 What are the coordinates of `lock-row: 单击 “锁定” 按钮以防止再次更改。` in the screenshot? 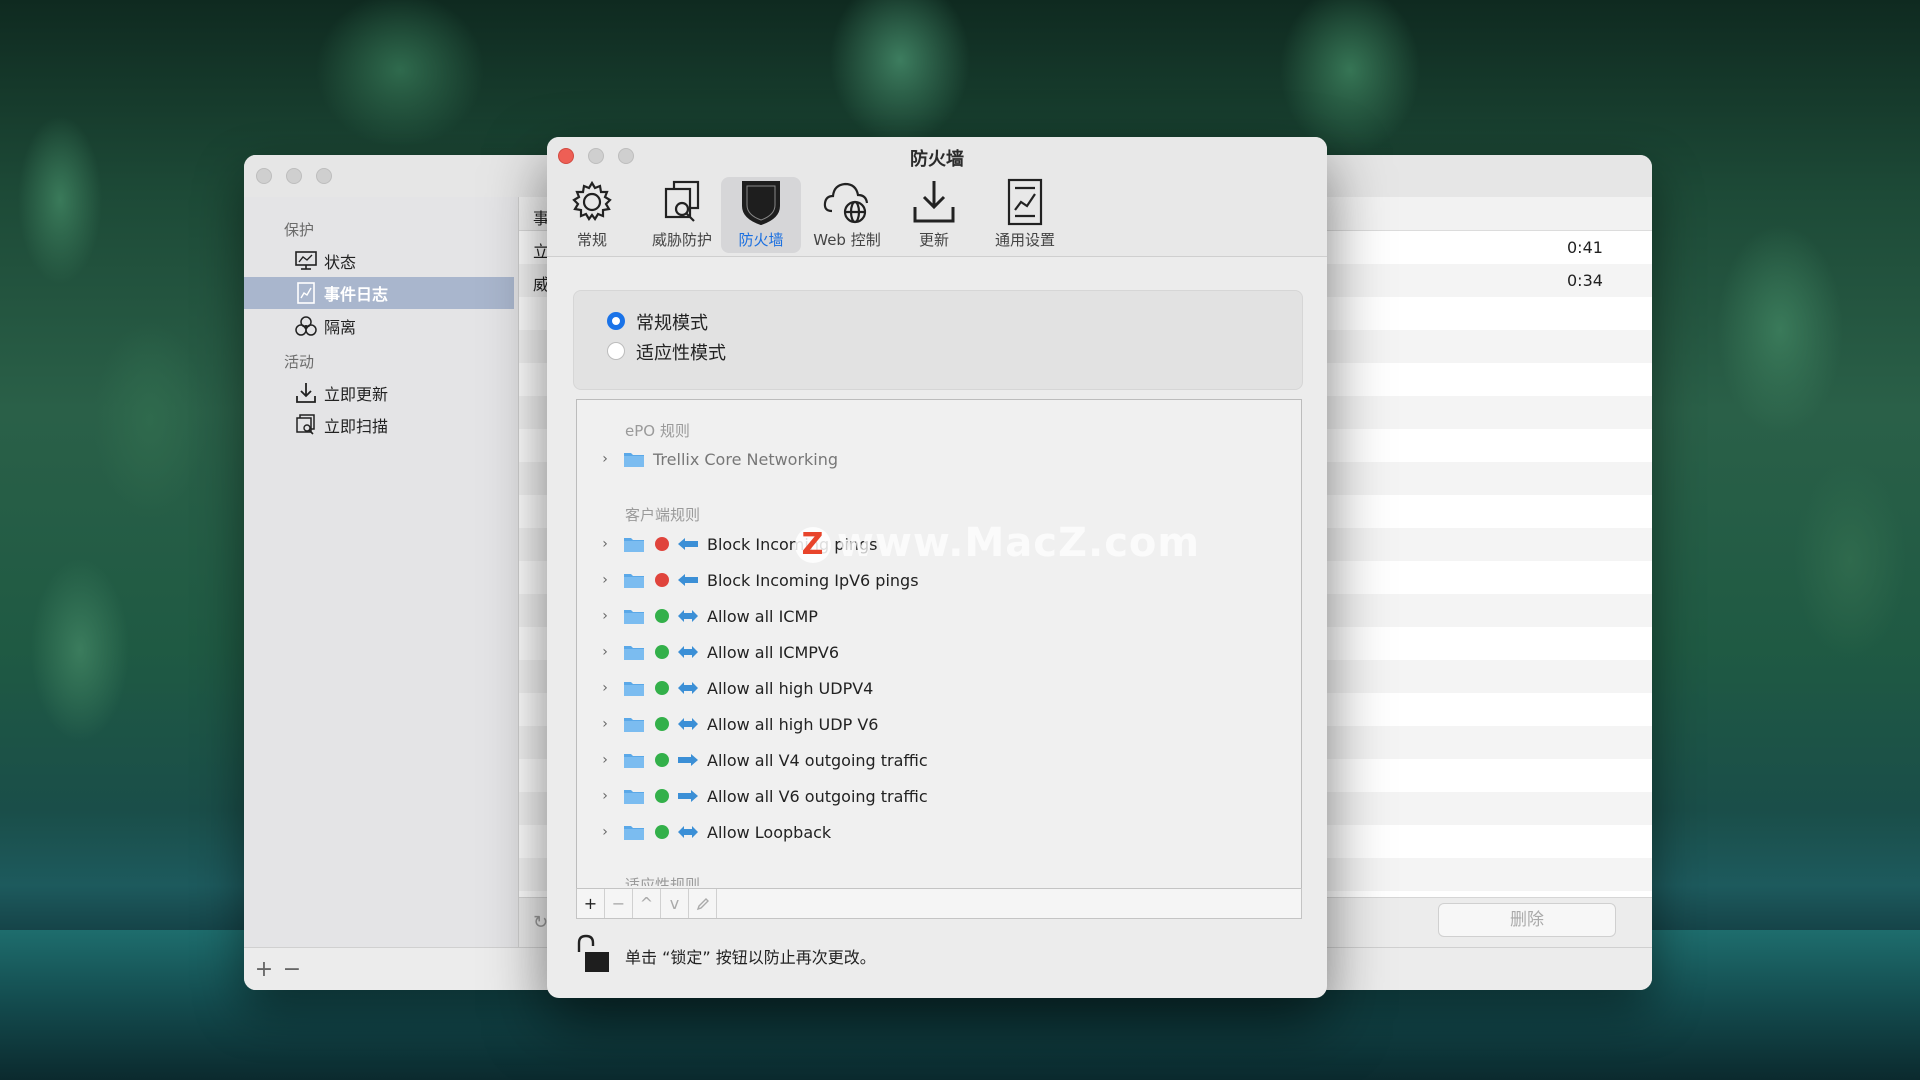 It's located at (724, 956).